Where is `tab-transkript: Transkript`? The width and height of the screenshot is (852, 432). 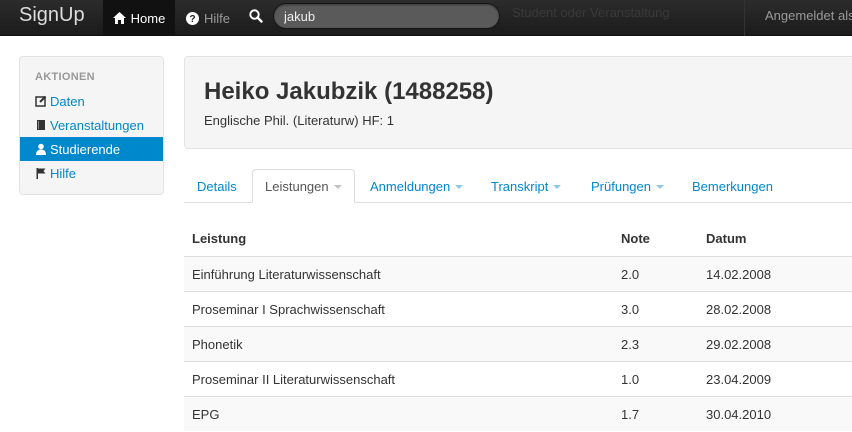 tab-transkript: Transkript is located at coordinates (526, 186).